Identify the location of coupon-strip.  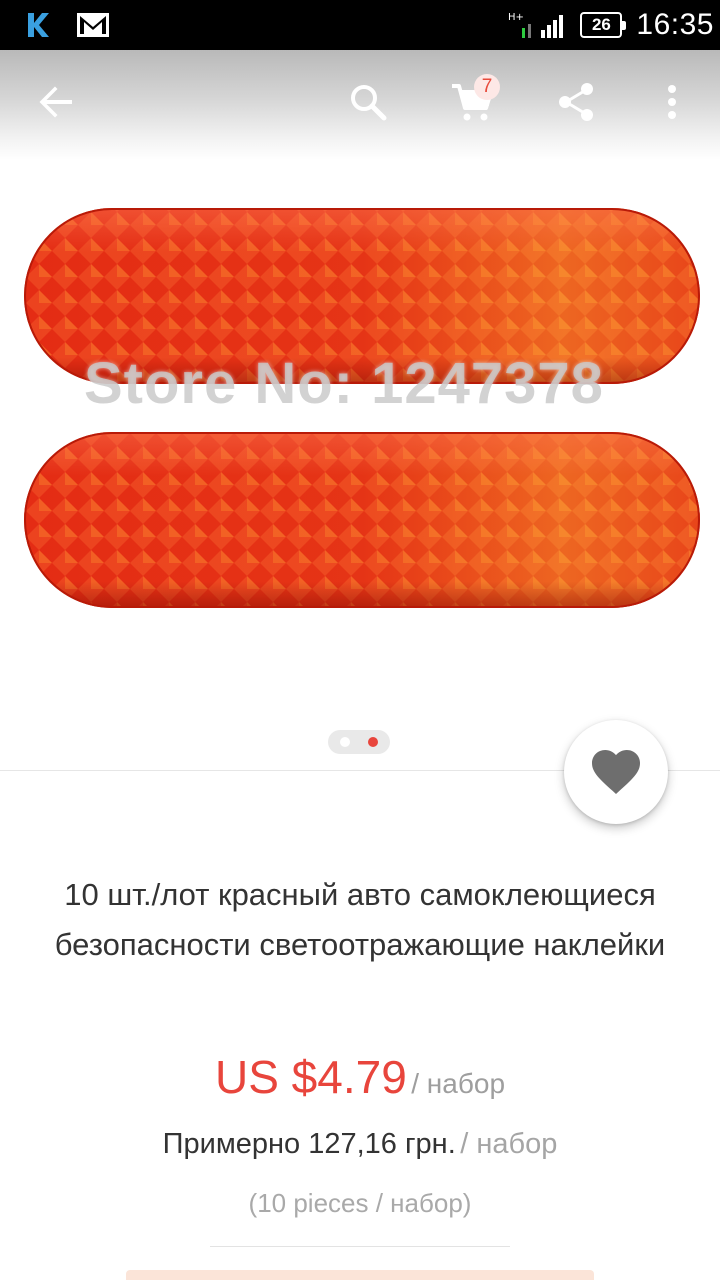
(360, 1275).